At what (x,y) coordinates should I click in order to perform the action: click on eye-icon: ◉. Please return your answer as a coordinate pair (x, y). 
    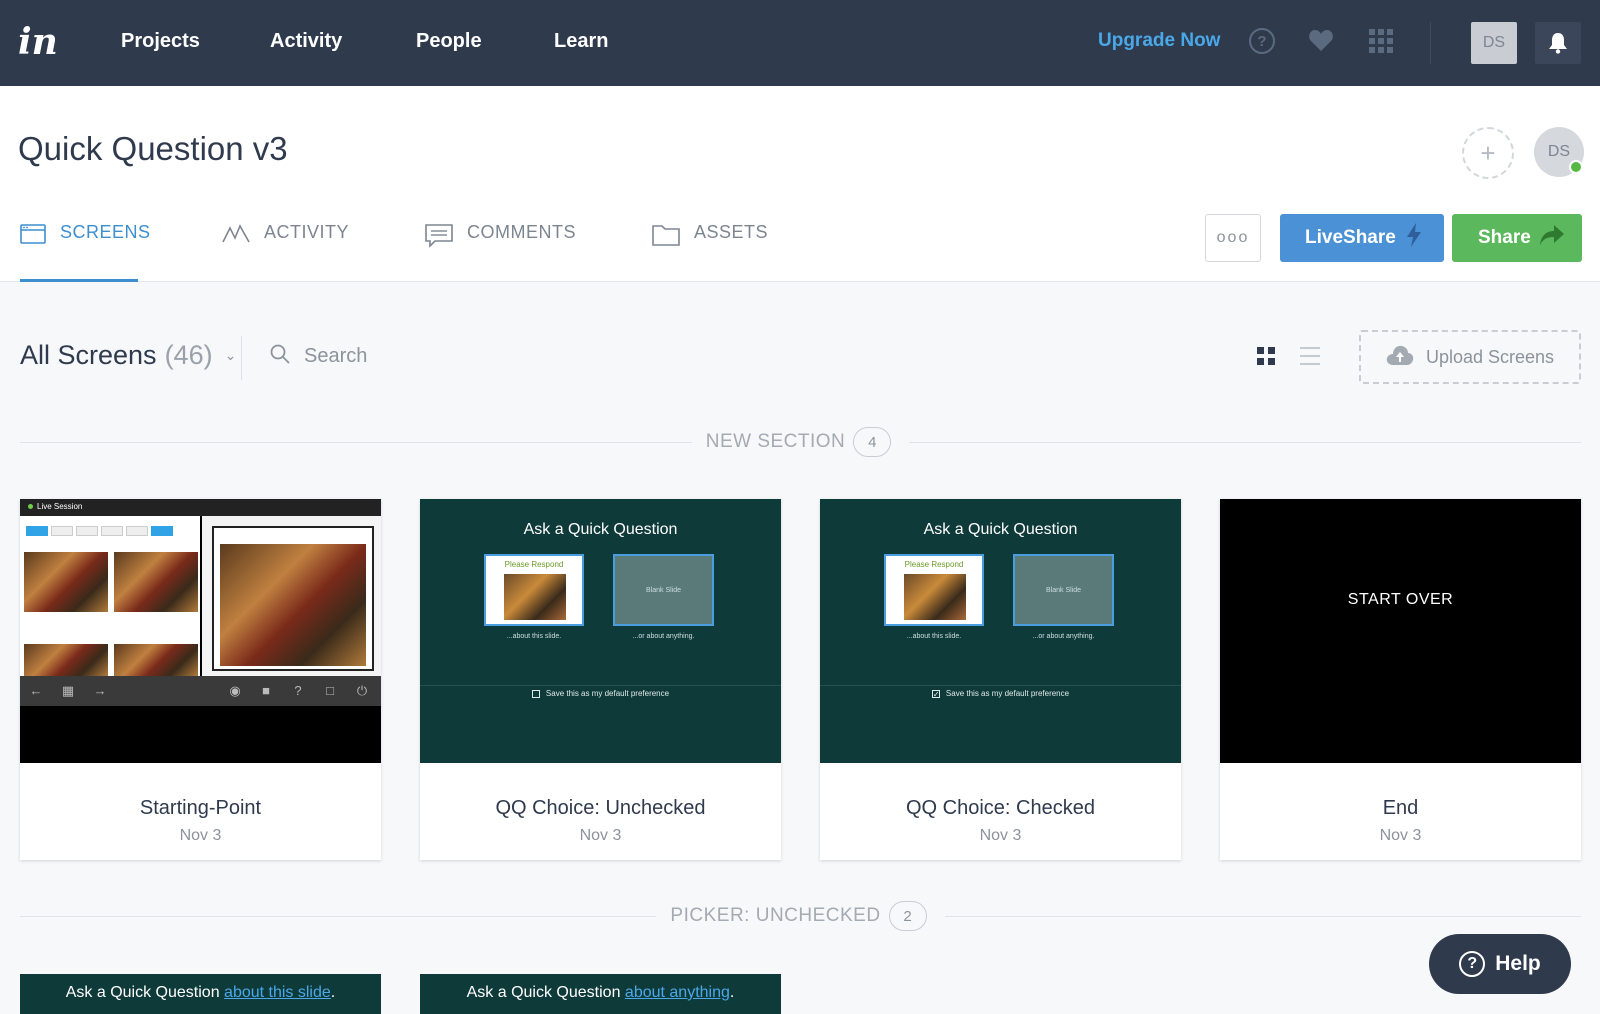
    Looking at the image, I should click on (235, 690).